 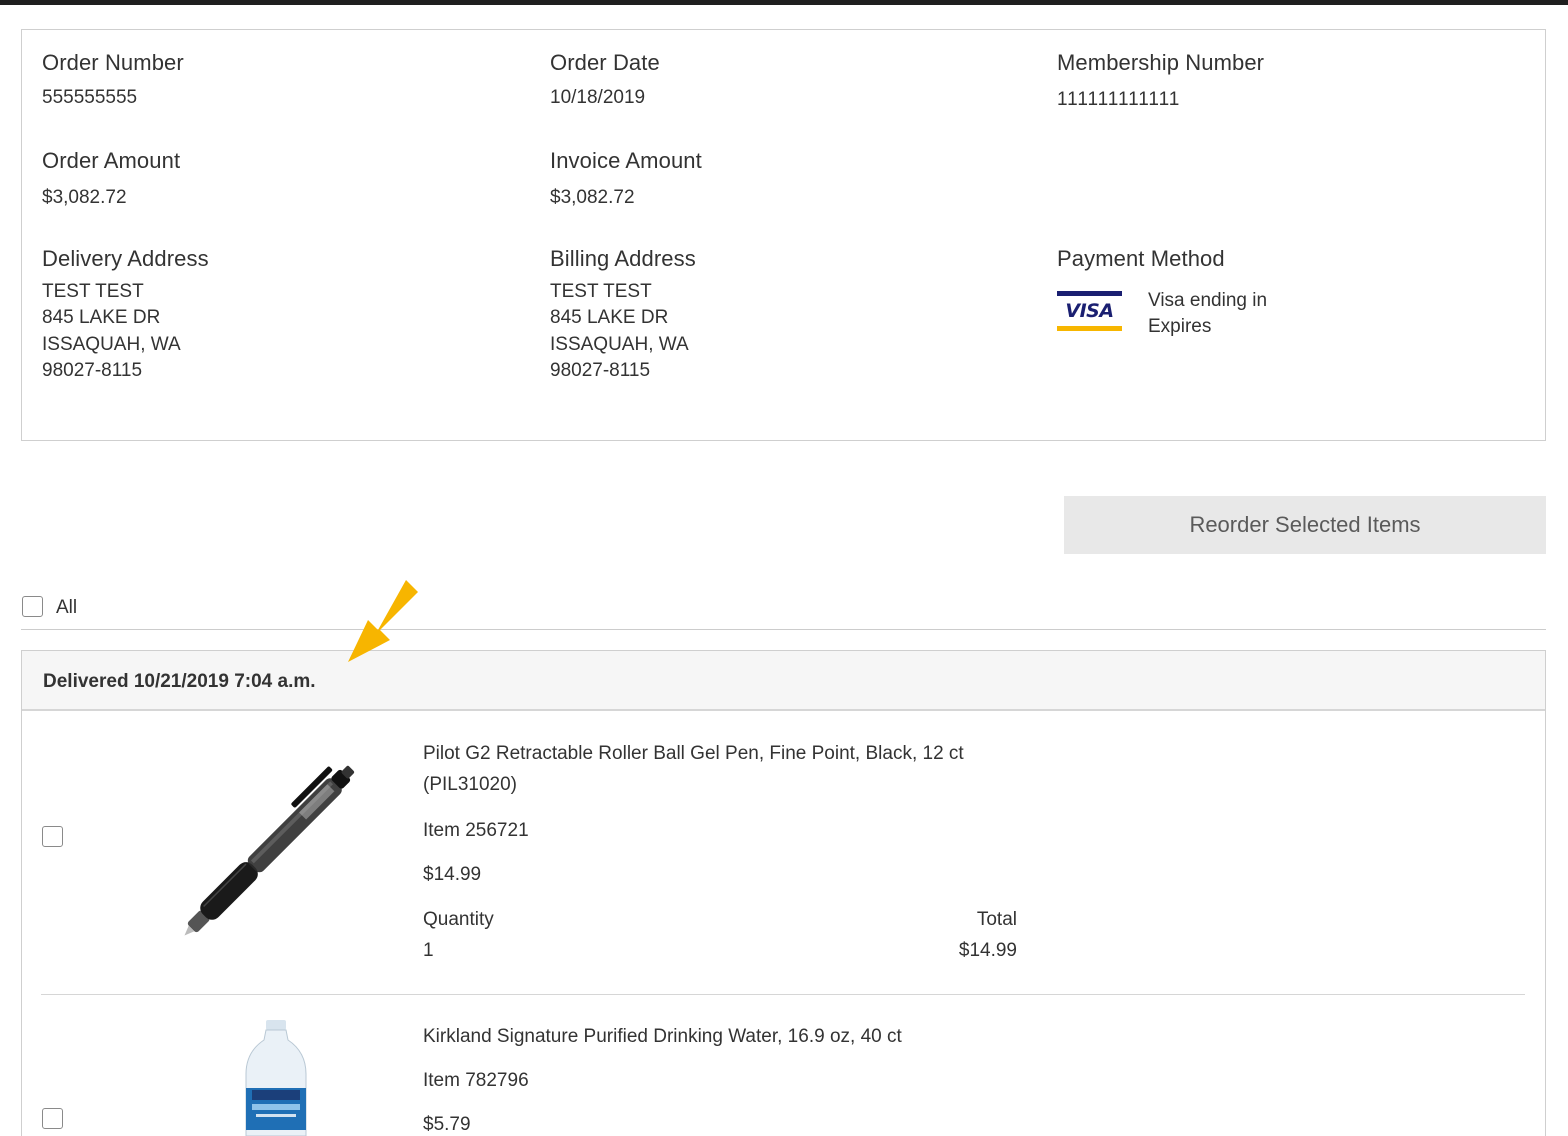 What do you see at coordinates (93, 291) in the screenshot?
I see `delivery-address-line: TEST TEST` at bounding box center [93, 291].